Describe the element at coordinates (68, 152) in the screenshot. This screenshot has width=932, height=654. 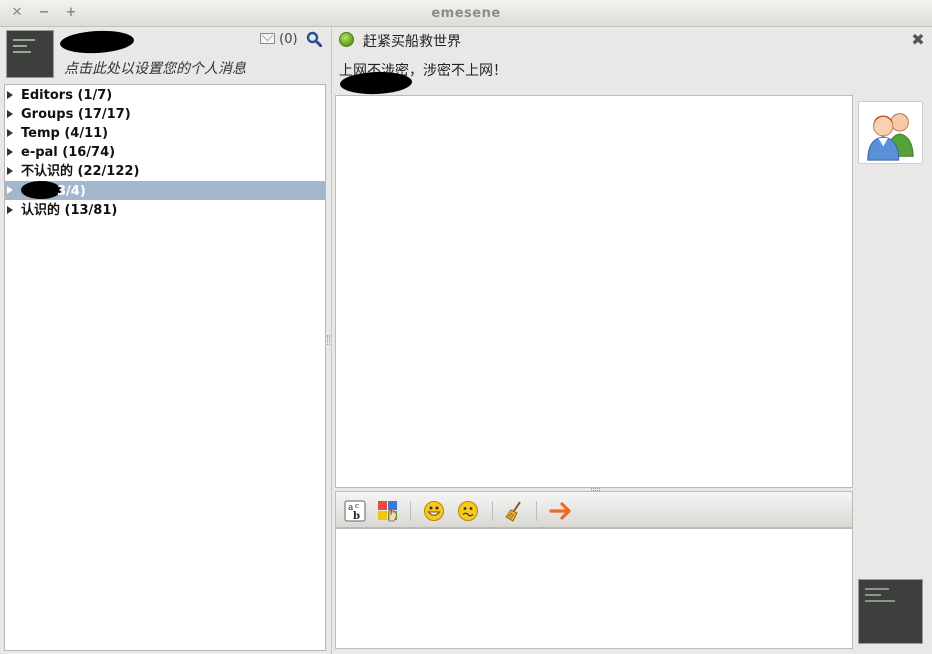
I see `group-label: e-pal (16/74)` at that location.